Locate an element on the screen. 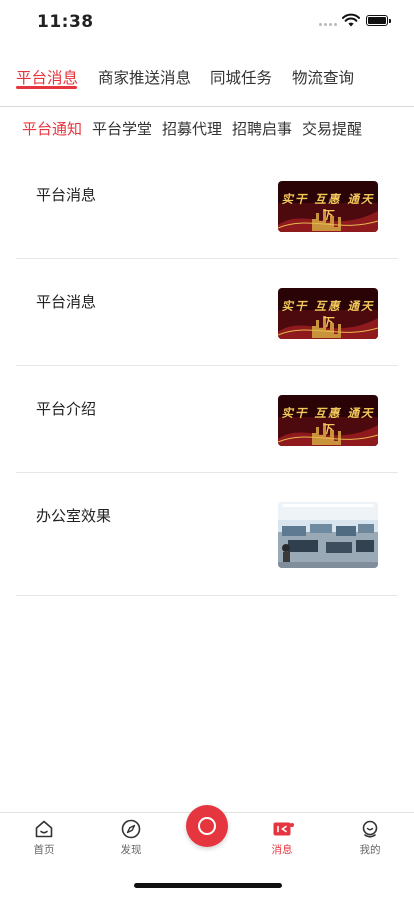  battery-icon is located at coordinates (378, 20).